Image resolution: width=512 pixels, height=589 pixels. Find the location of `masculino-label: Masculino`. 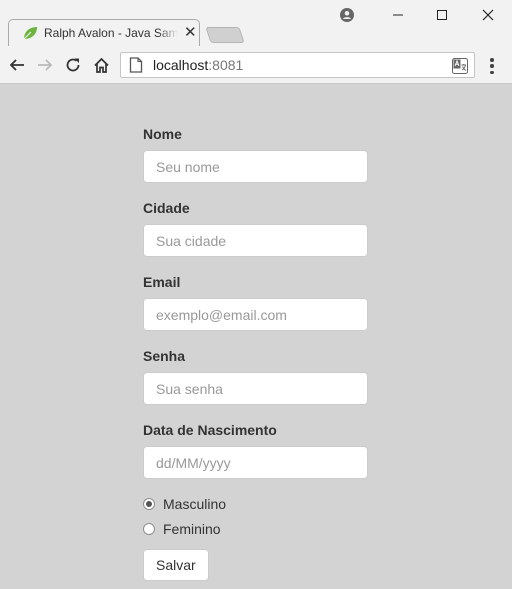

masculino-label: Masculino is located at coordinates (195, 503).